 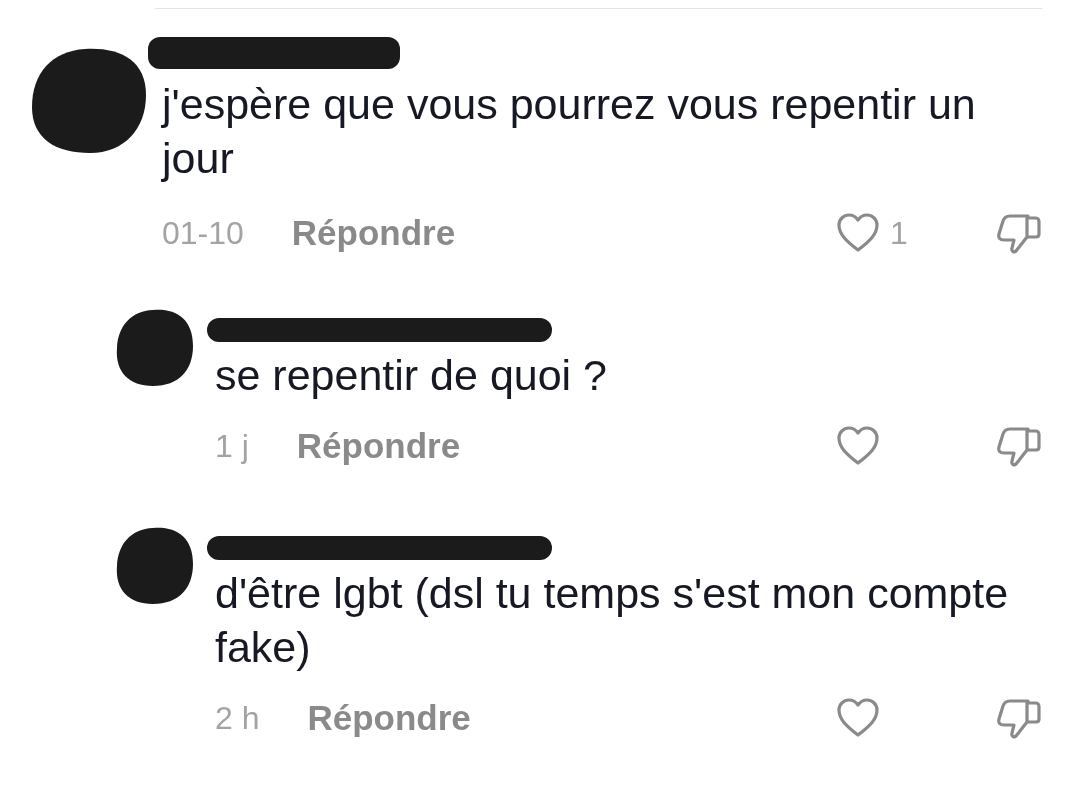 What do you see at coordinates (232, 446) in the screenshot?
I see `comment-time: 1 j` at bounding box center [232, 446].